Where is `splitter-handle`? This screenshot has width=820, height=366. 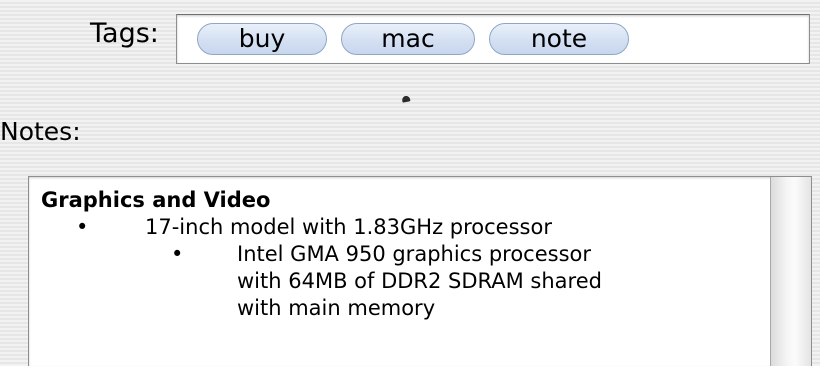
splitter-handle is located at coordinates (406, 99).